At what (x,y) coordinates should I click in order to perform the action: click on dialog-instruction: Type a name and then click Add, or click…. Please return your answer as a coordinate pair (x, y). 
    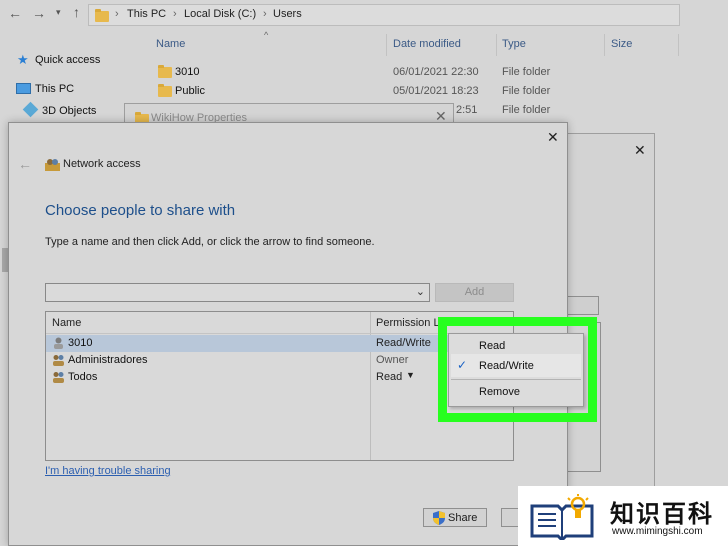
    Looking at the image, I should click on (210, 242).